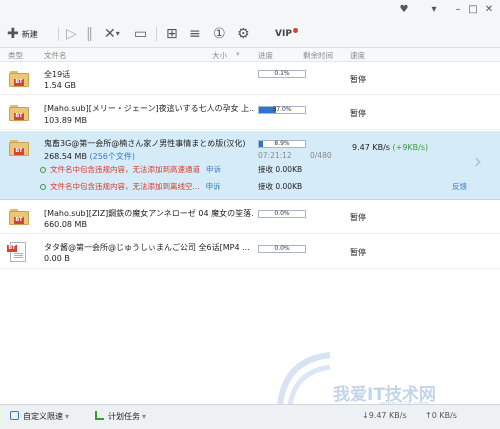  Describe the element at coordinates (321, 155) in the screenshot. I see `peer-count: 0/480` at that location.